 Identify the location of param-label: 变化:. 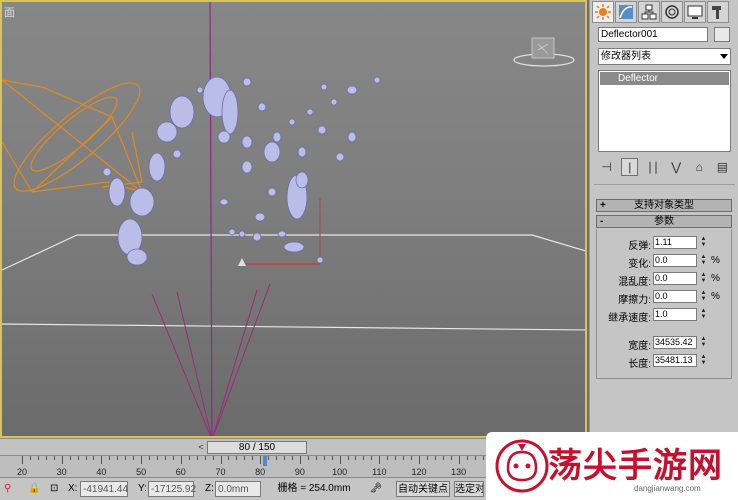
(639, 264).